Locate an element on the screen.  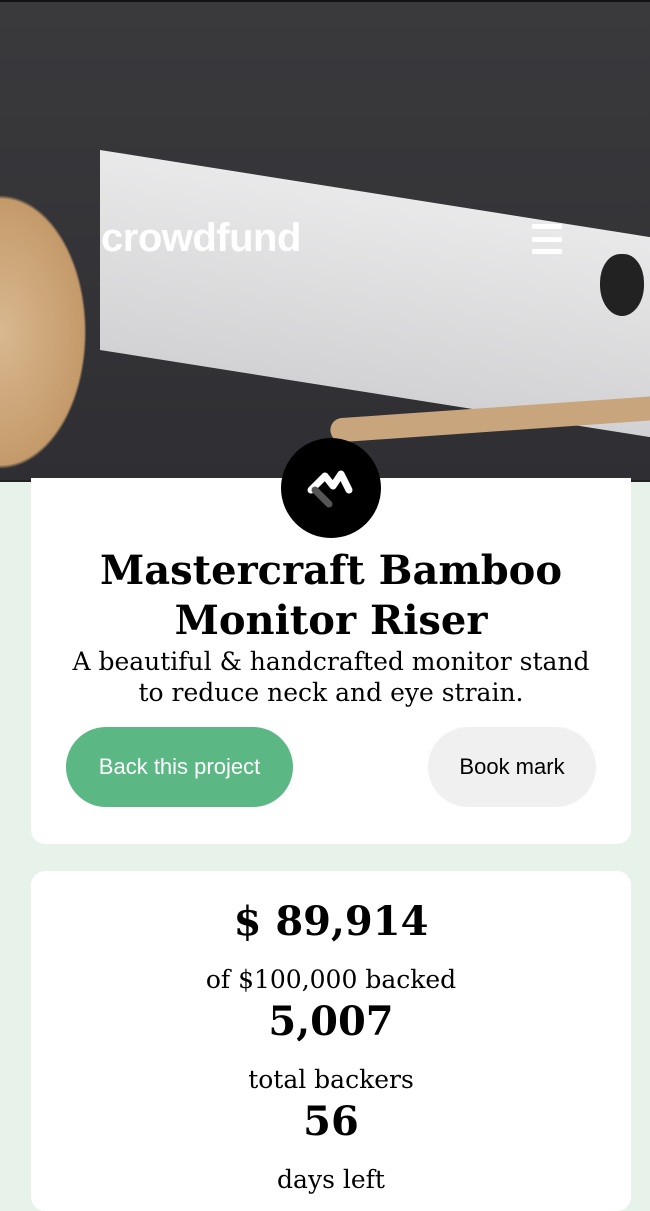
amount-backed-label: of $100,000 backed is located at coordinates (331, 979).